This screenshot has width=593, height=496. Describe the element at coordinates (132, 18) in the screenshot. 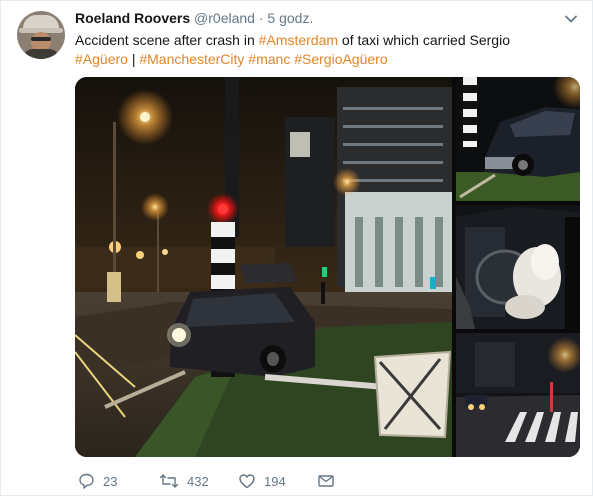

I see `author-name: Roeland Roovers` at that location.